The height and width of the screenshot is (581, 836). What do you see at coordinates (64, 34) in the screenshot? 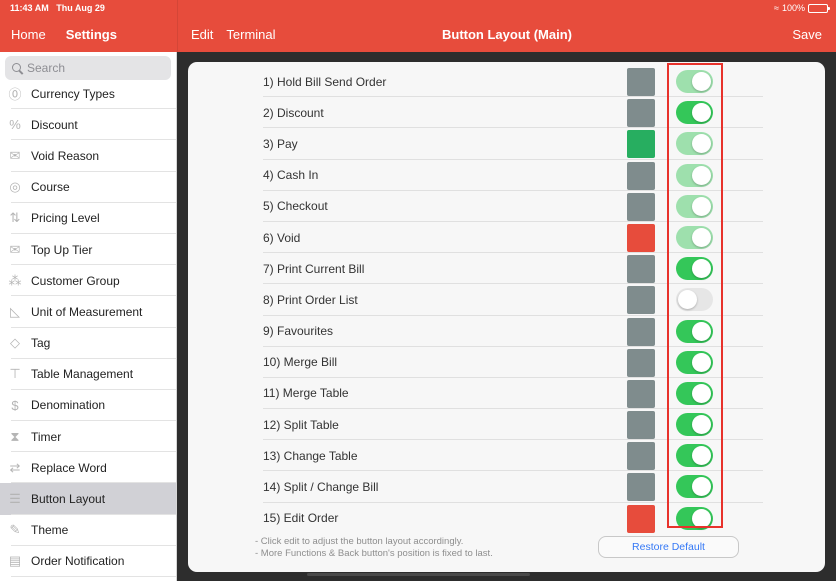
I see `sidebar-nav: Home Settings` at bounding box center [64, 34].